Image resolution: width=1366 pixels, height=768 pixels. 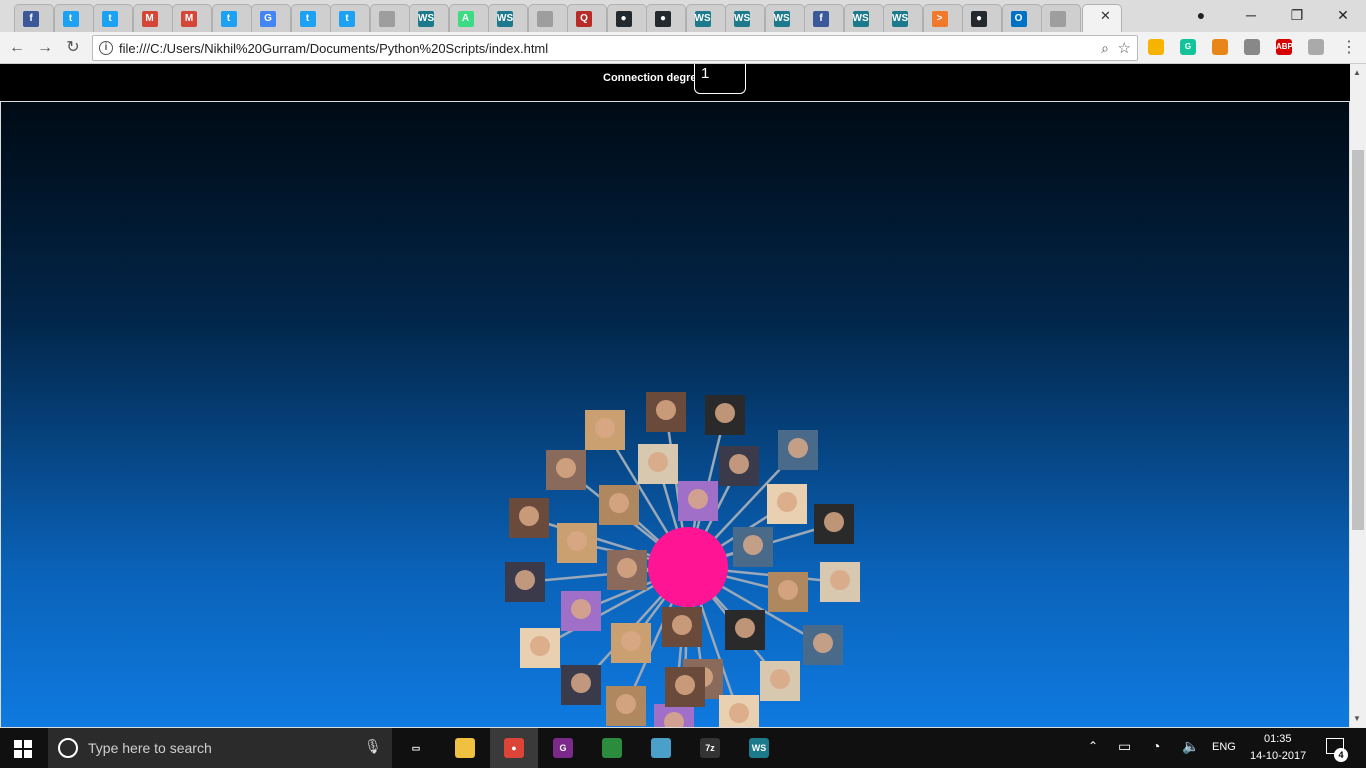 What do you see at coordinates (688, 567) in the screenshot?
I see `center-node` at bounding box center [688, 567].